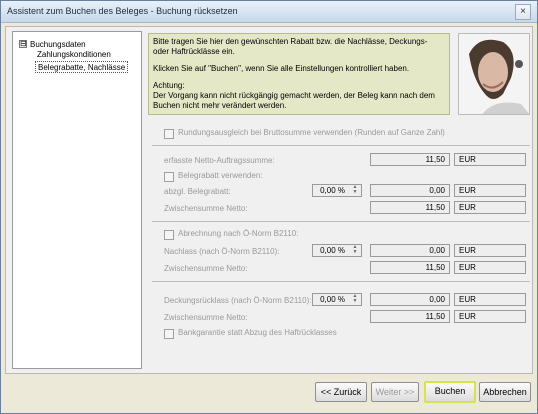 Image resolution: width=538 pixels, height=414 pixels. Describe the element at coordinates (332, 190) in the screenshot. I see `belegrabatt-percent-value: 0,00 %` at that location.